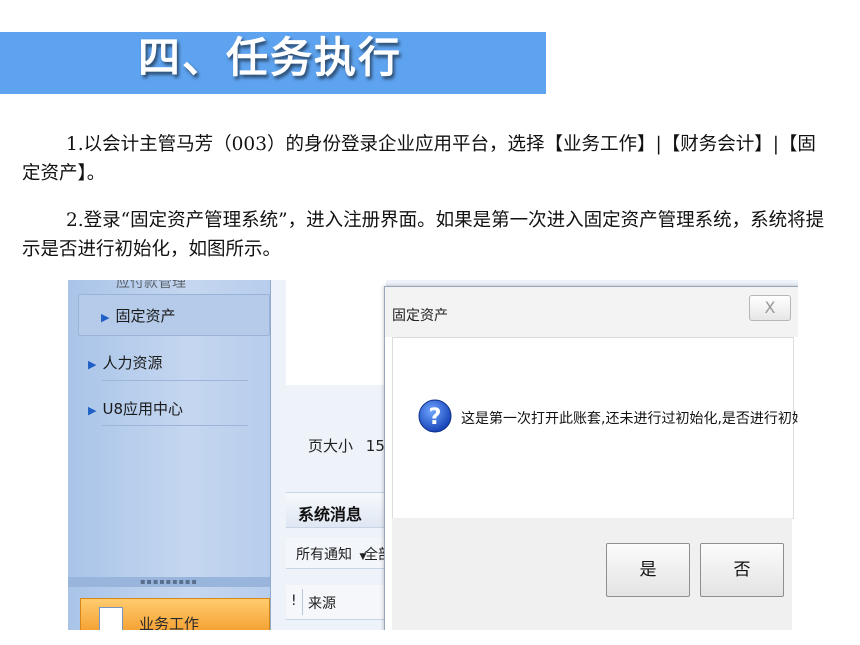  I want to click on sidebar-item-label: U8应用中心, so click(142, 409).